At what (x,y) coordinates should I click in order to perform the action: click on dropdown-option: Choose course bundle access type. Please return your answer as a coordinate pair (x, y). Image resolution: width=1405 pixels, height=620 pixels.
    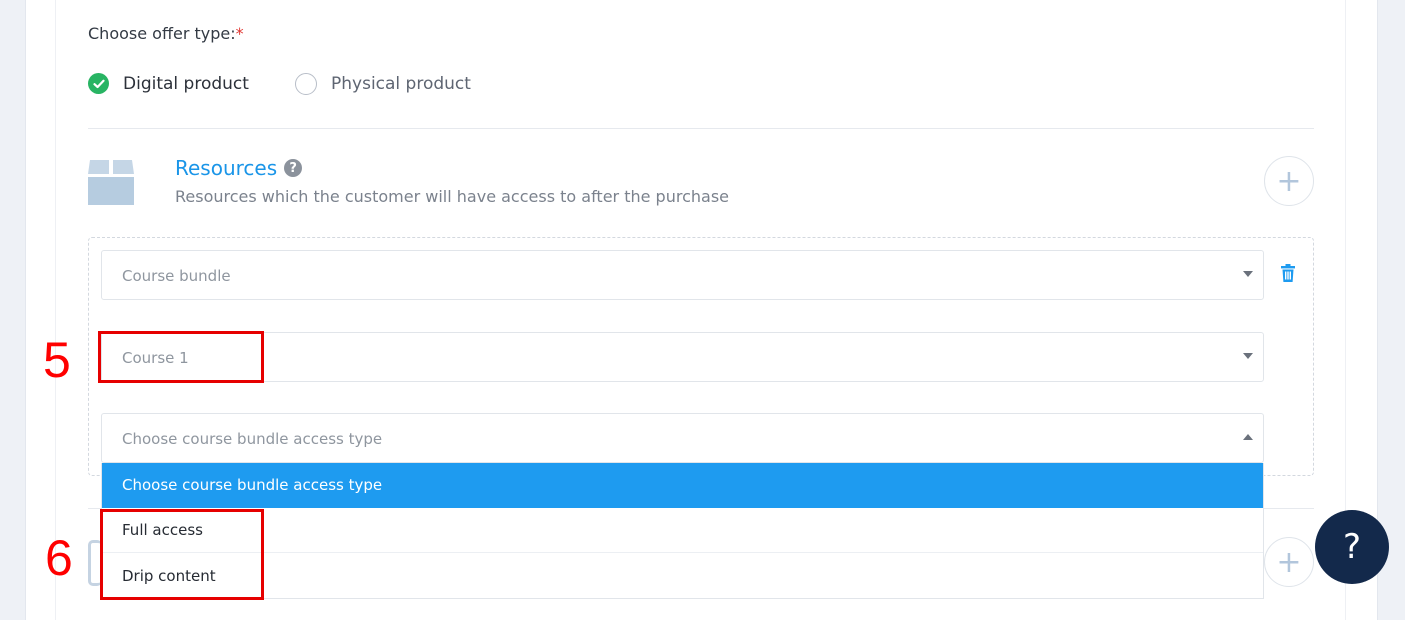
    Looking at the image, I should click on (682, 485).